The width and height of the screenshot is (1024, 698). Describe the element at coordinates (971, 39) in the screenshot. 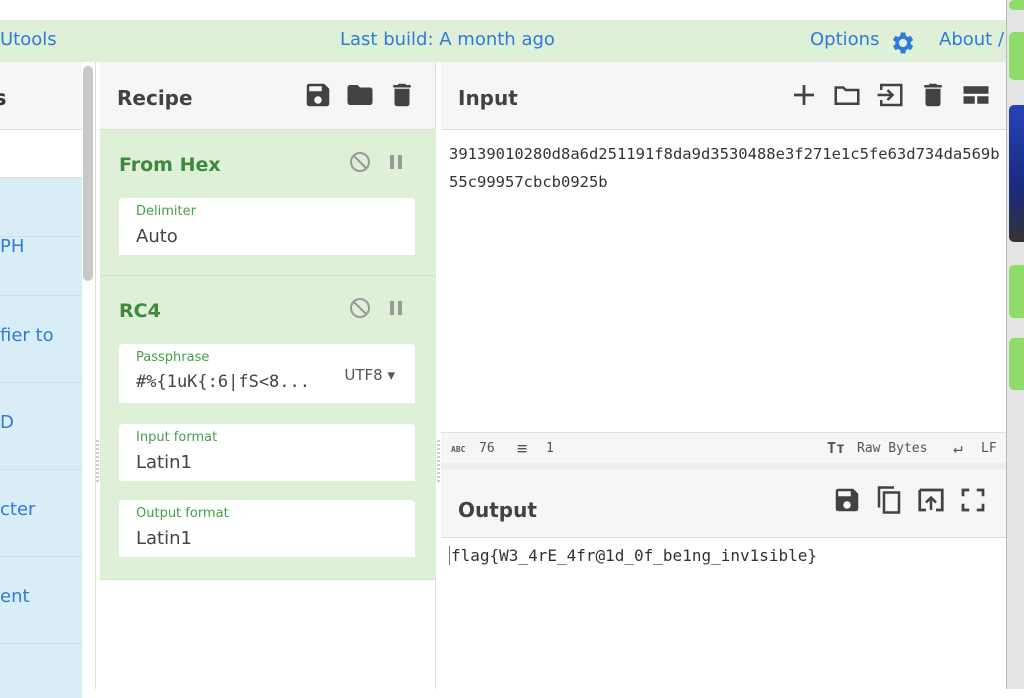

I see `about-link: About /` at that location.